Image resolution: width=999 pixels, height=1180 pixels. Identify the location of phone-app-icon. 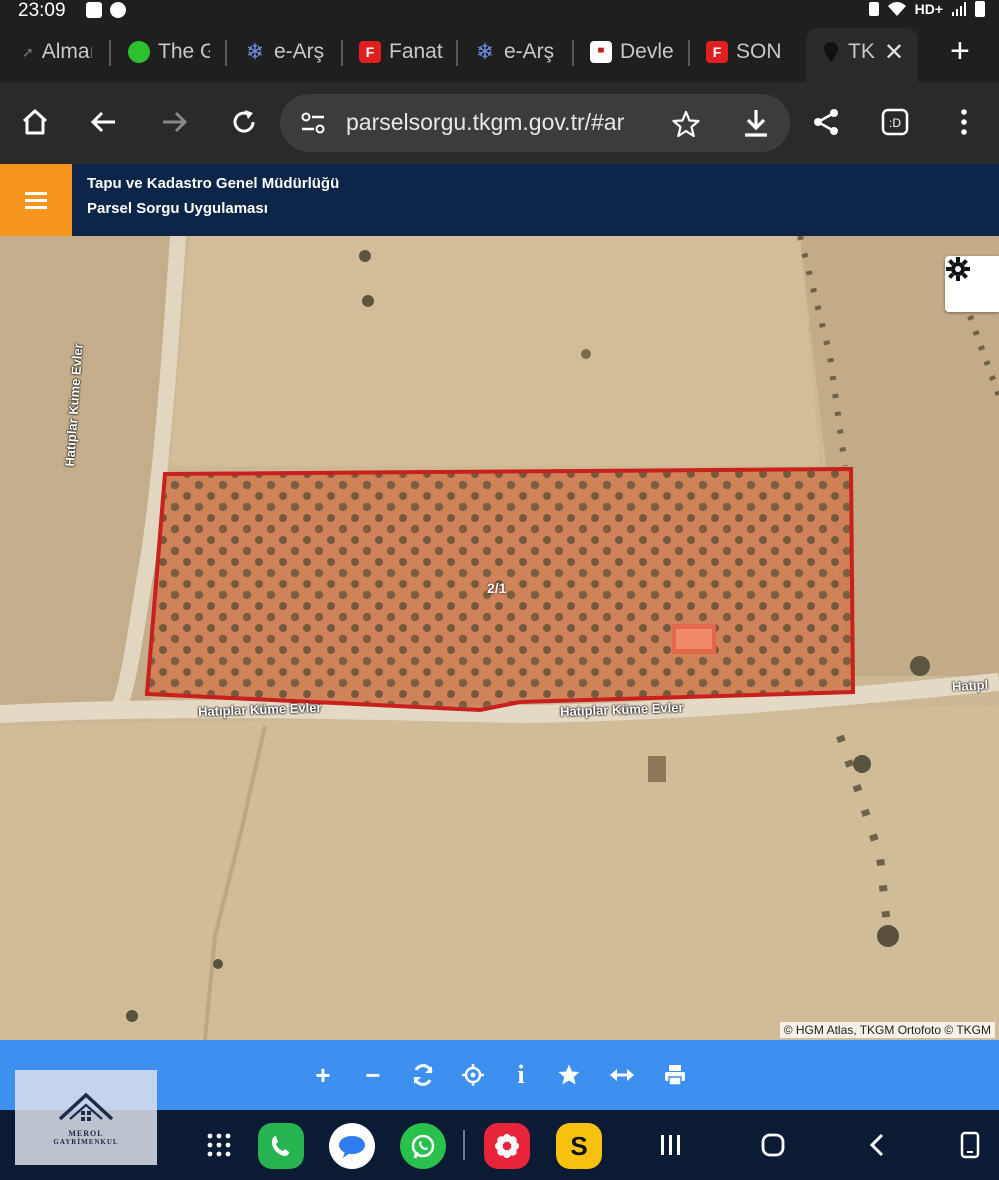
(281, 1146).